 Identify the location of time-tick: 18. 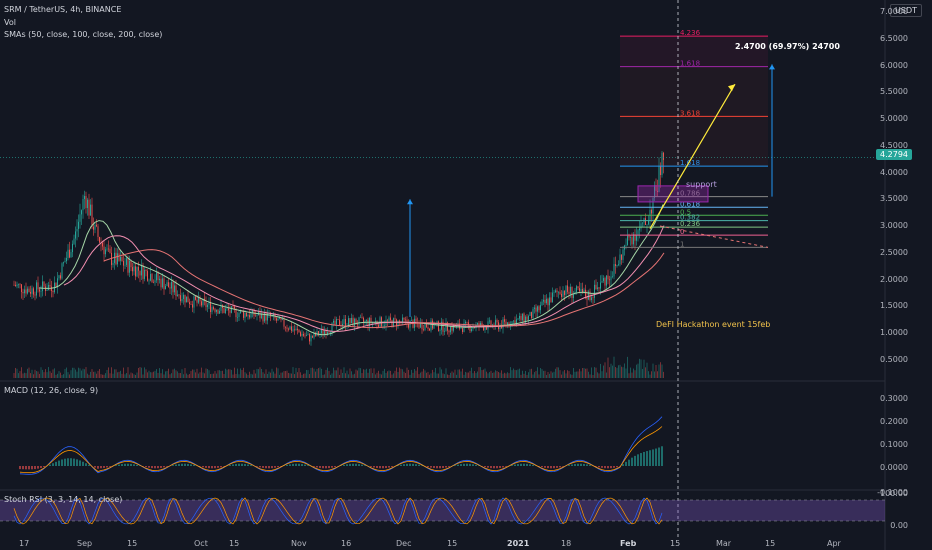
(566, 543).